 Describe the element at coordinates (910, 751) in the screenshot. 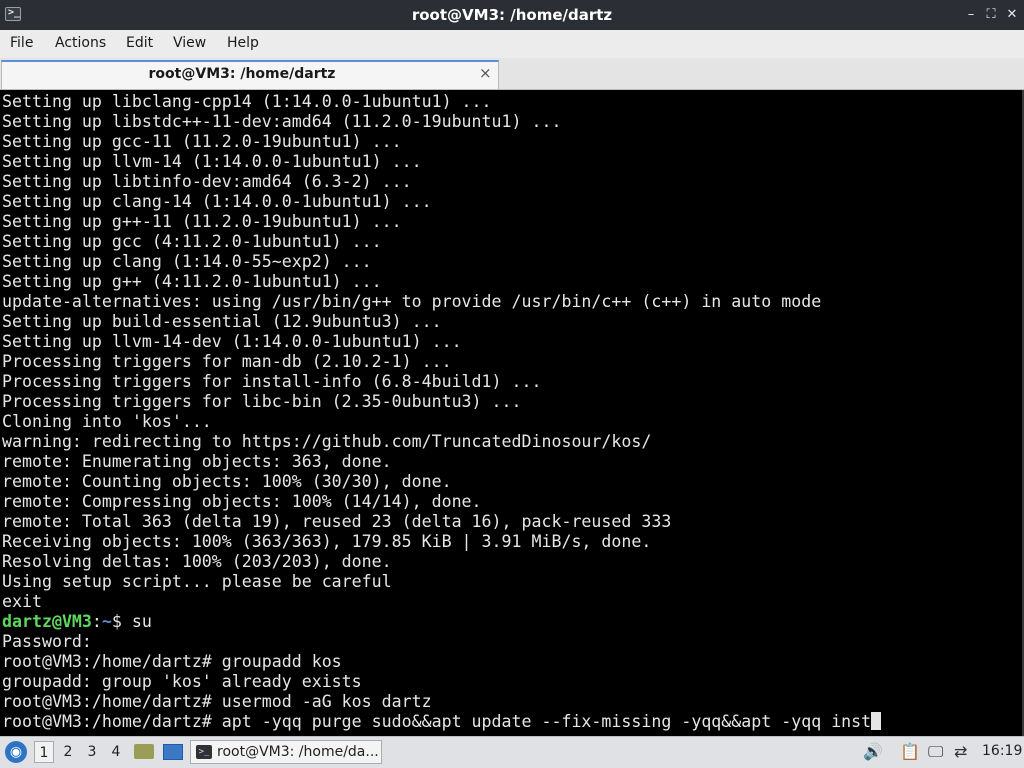

I see `clipboard-icon: 📋` at that location.